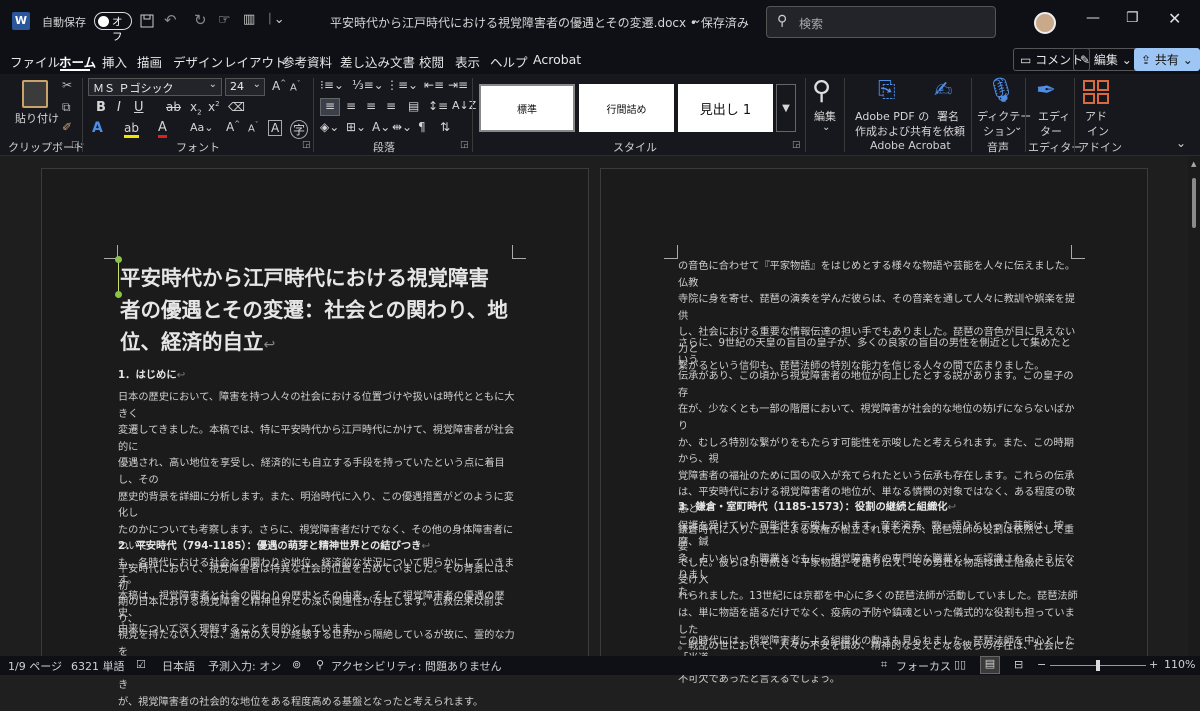 The image size is (1200, 711). Describe the element at coordinates (509, 61) in the screenshot. I see `menu-help: ヘルプ` at that location.